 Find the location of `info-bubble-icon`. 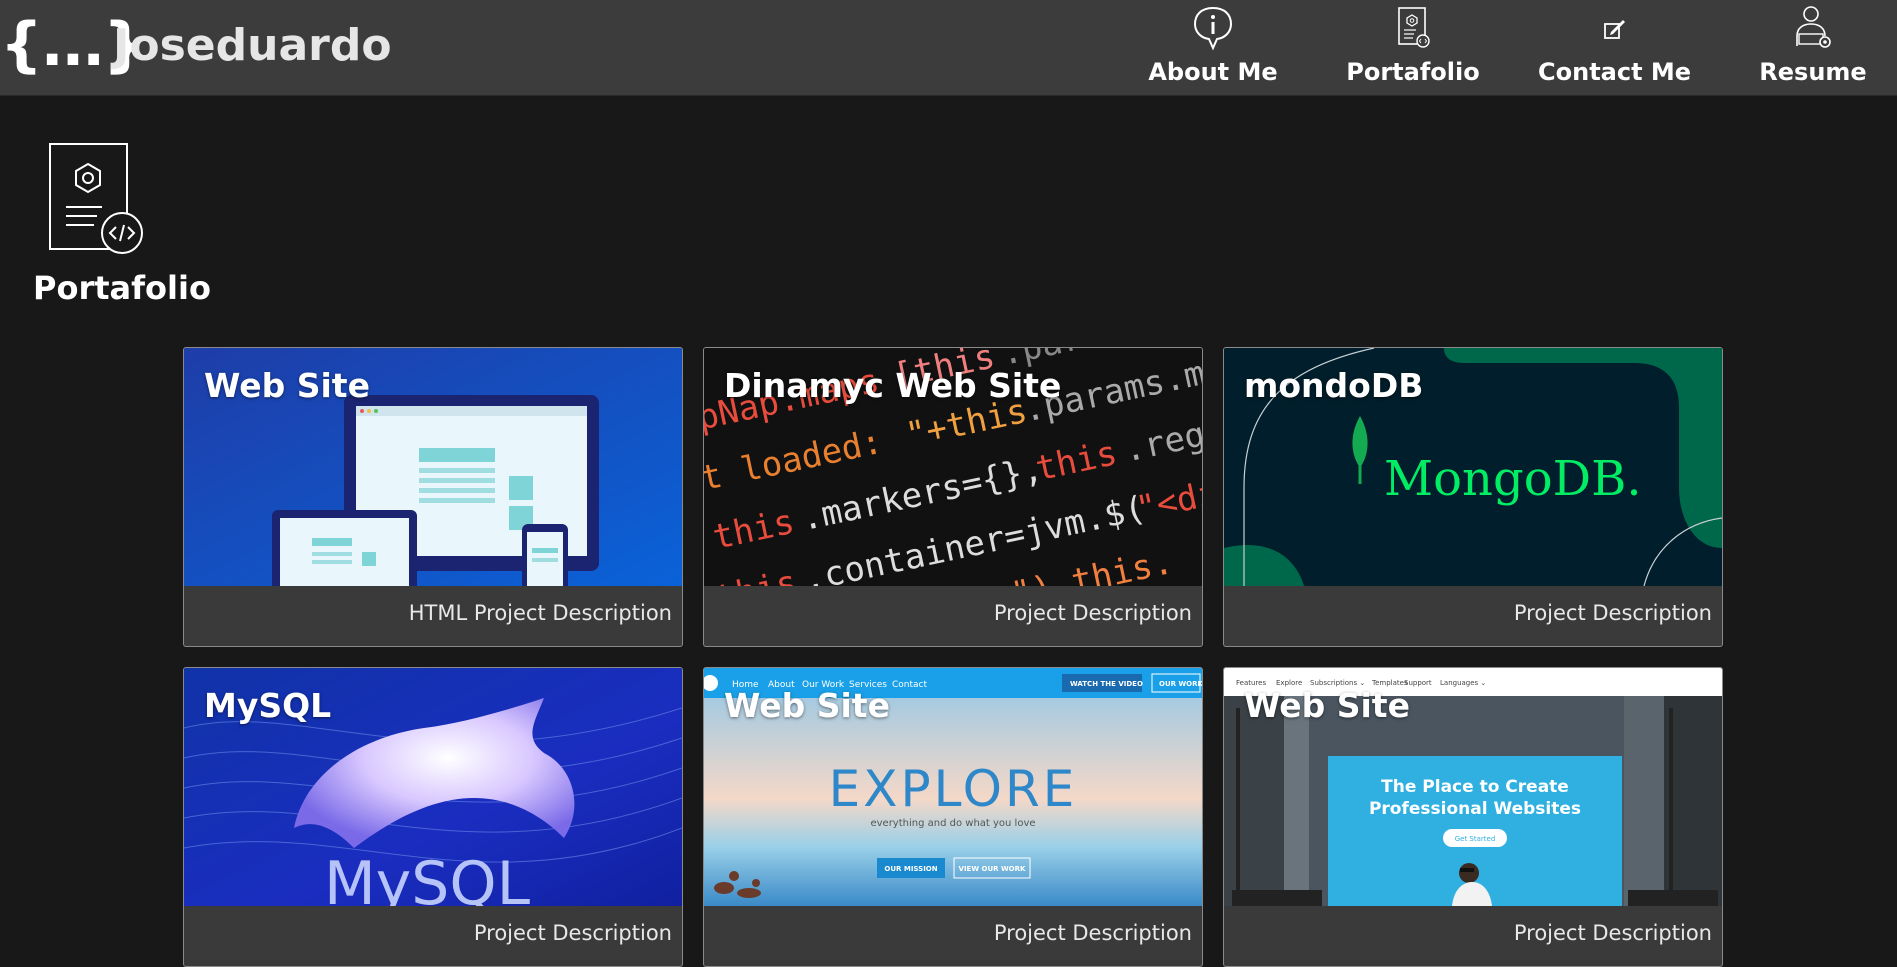

info-bubble-icon is located at coordinates (1213, 28).